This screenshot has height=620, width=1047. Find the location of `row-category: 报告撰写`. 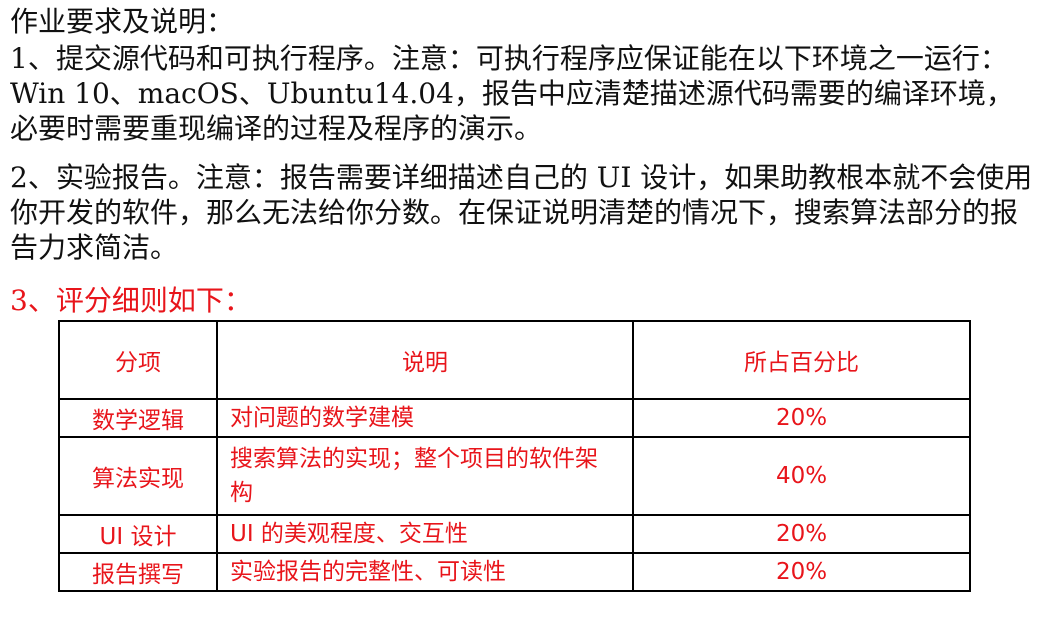

row-category: 报告撰写 is located at coordinates (138, 572).